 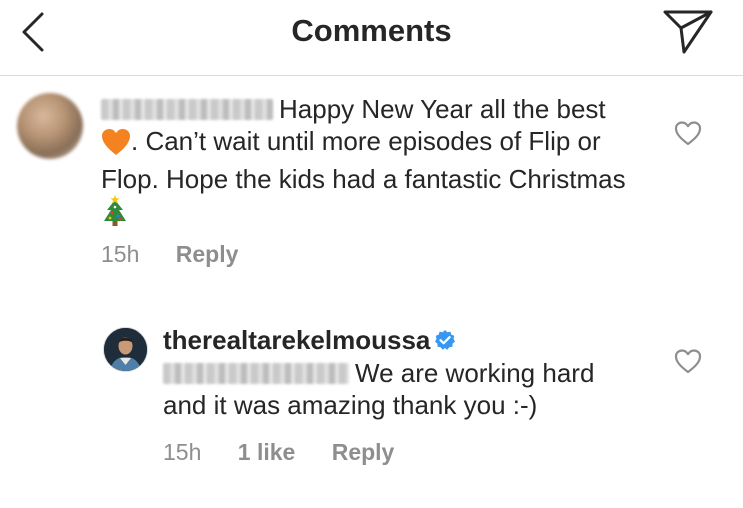 What do you see at coordinates (169, 254) in the screenshot?
I see `comment-meta: 15h Reply` at bounding box center [169, 254].